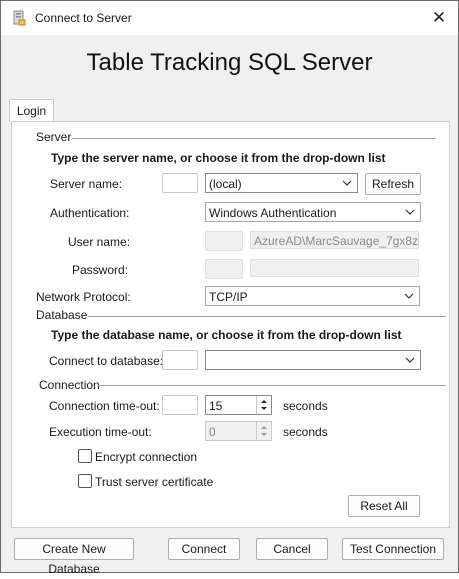 The image size is (459, 579). What do you see at coordinates (305, 406) in the screenshot?
I see `connection-timeout-unit: seconds` at bounding box center [305, 406].